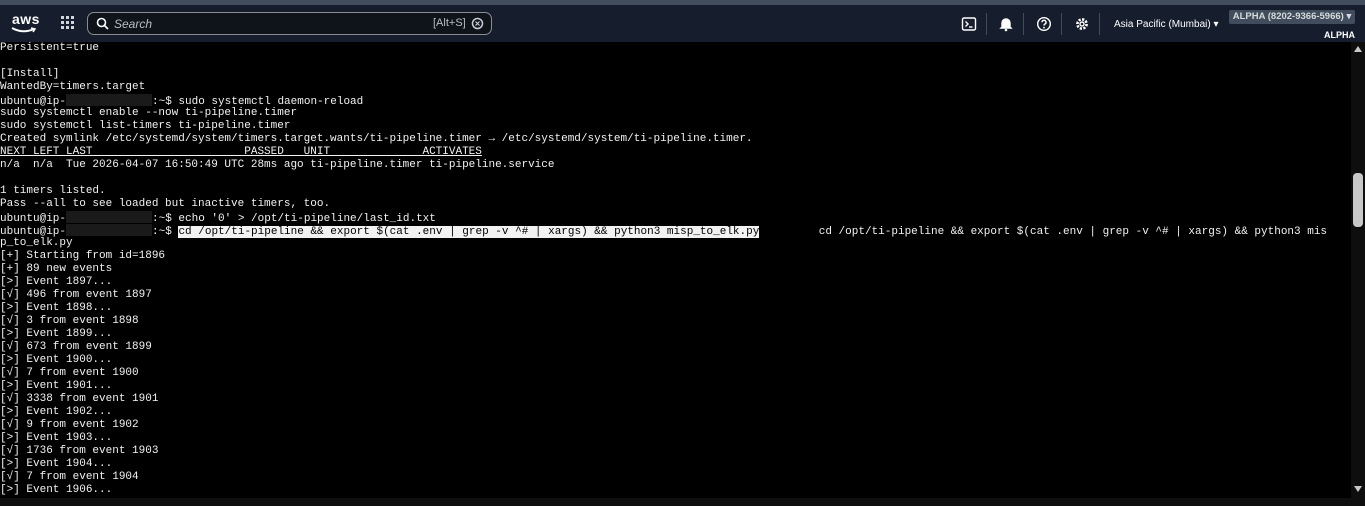  Describe the element at coordinates (1166, 24) in the screenshot. I see `region-selector: Asia Pacific (Mumbai) ▾` at that location.